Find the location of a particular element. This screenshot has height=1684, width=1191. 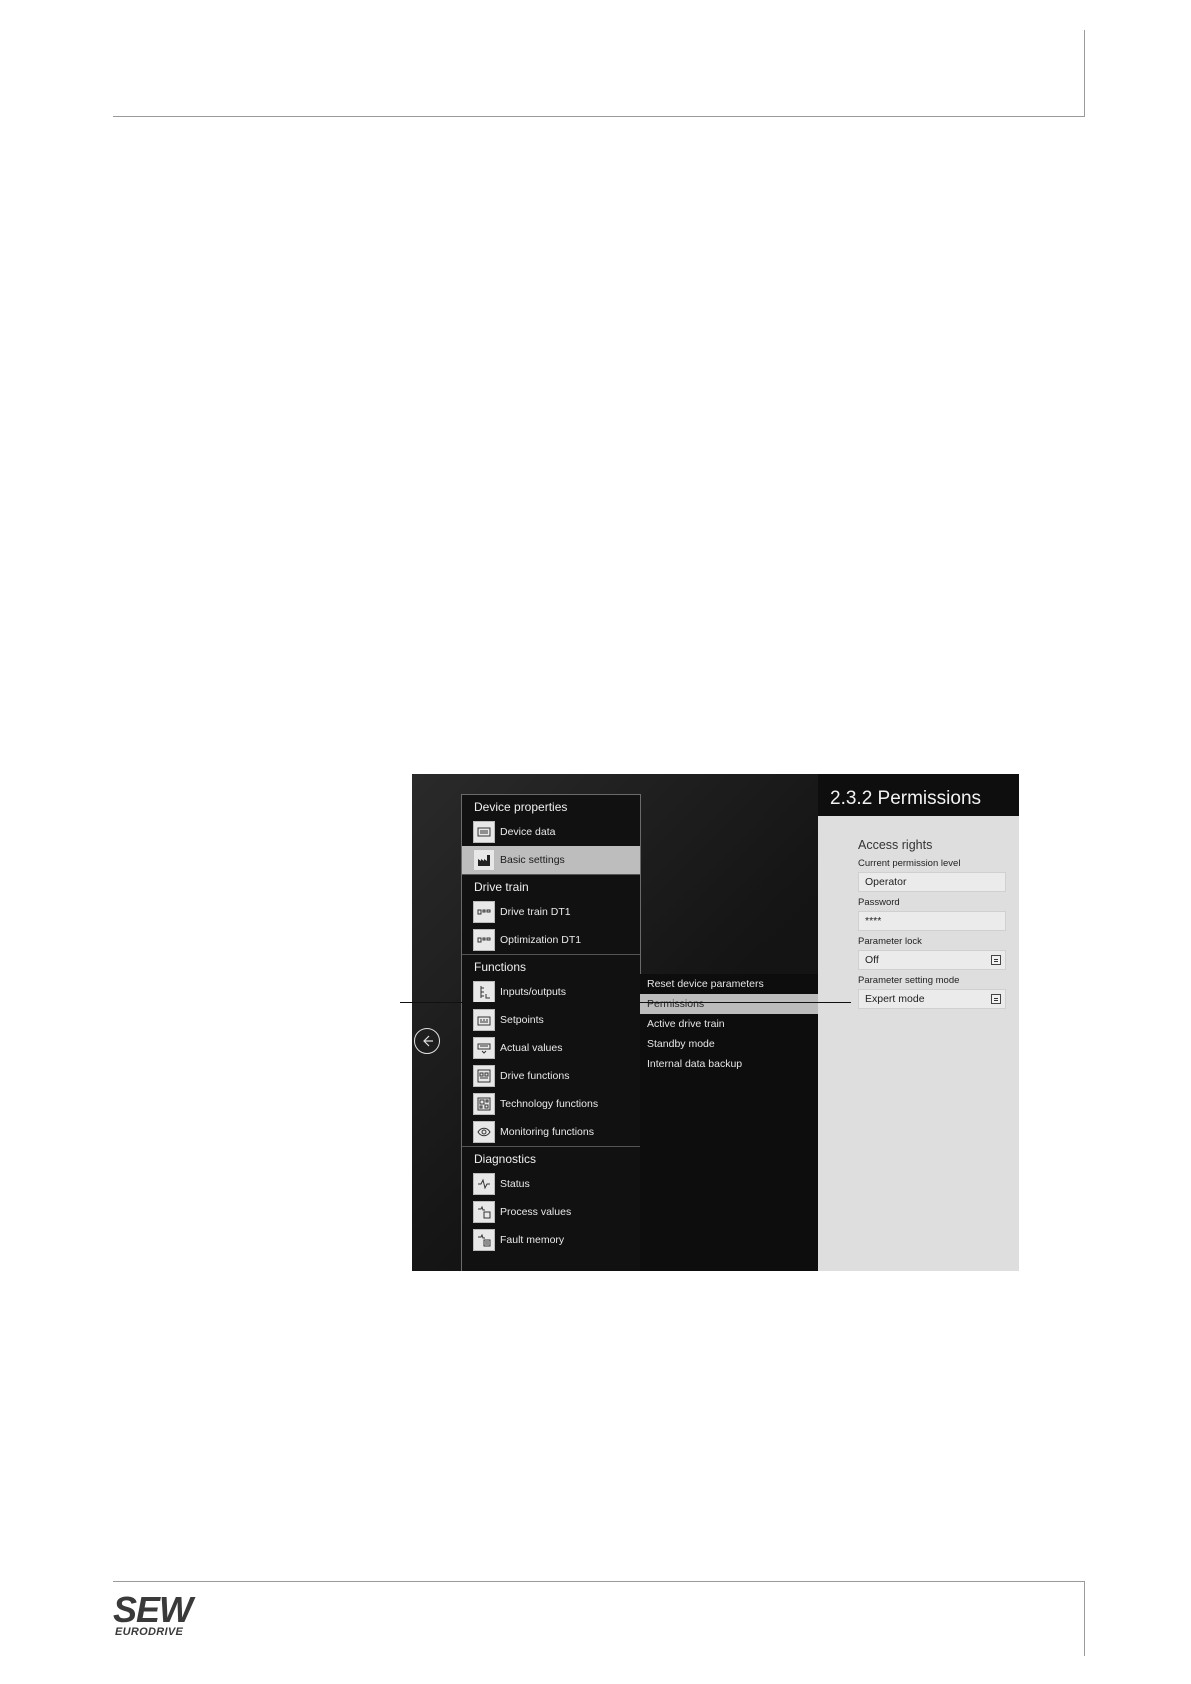

nav-group-device-properties: Device properties is located at coordinates (551, 806).